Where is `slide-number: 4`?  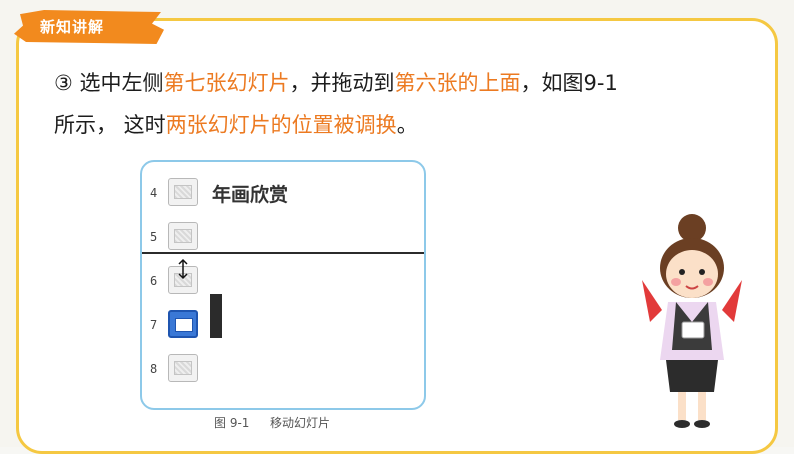
slide-number: 4 is located at coordinates (154, 193).